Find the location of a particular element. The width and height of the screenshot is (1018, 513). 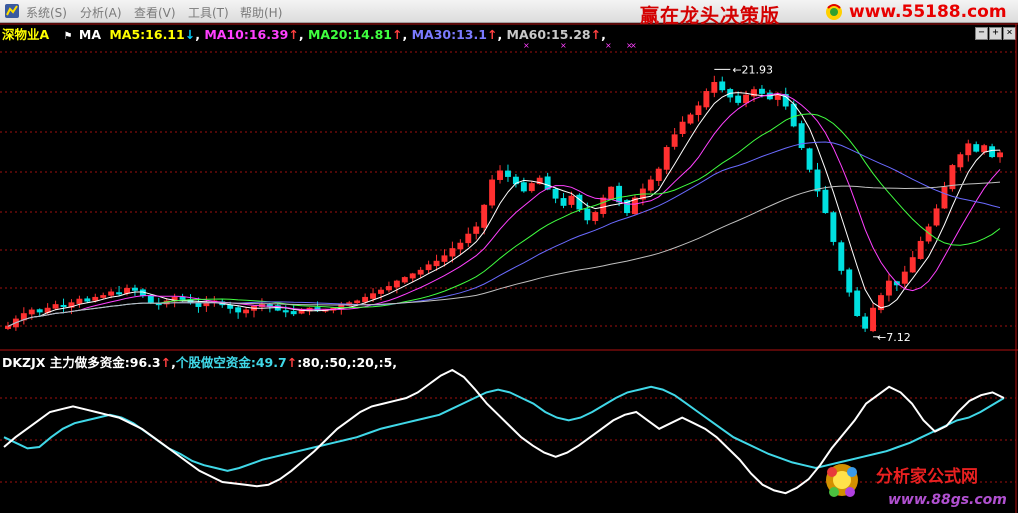

ma5-arrow: ↓ is located at coordinates (190, 34).